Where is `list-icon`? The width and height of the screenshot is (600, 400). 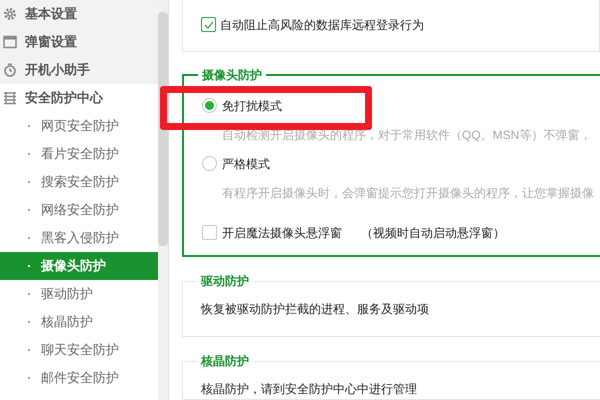
list-icon is located at coordinates (10, 98).